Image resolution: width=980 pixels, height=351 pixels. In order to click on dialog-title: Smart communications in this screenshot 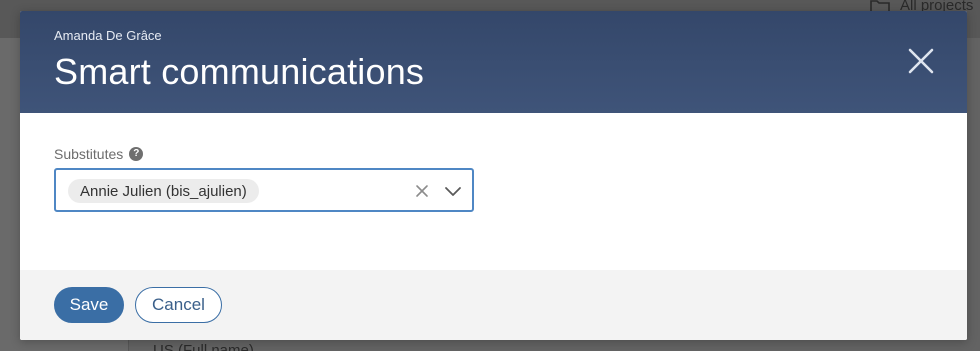, I will do `click(239, 71)`.